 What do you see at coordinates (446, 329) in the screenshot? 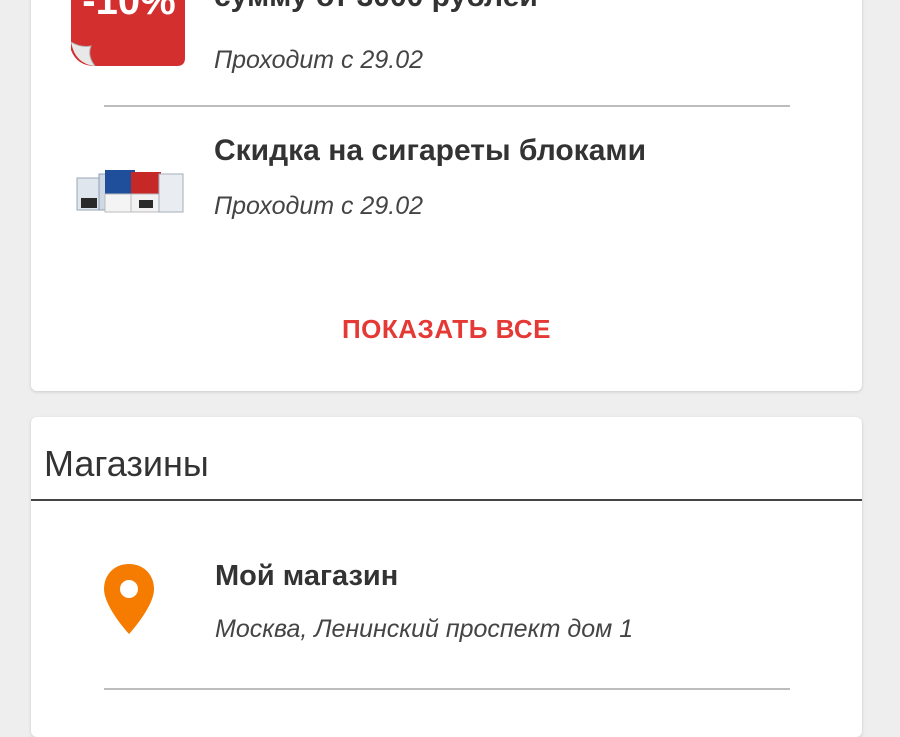
I see `show-all-button: ПОКАЗАТЬ ВСЕ` at bounding box center [446, 329].